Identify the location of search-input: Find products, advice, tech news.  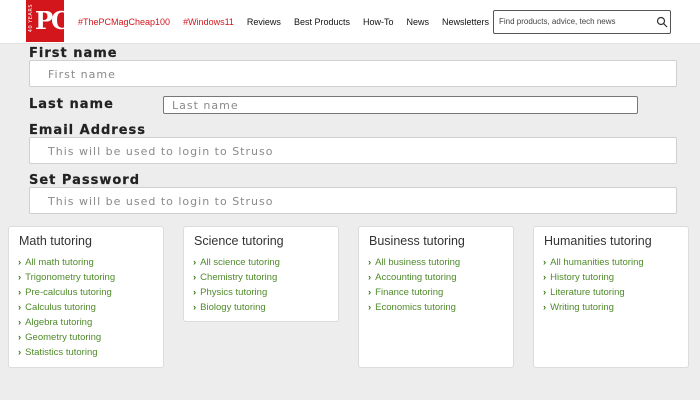
(582, 22).